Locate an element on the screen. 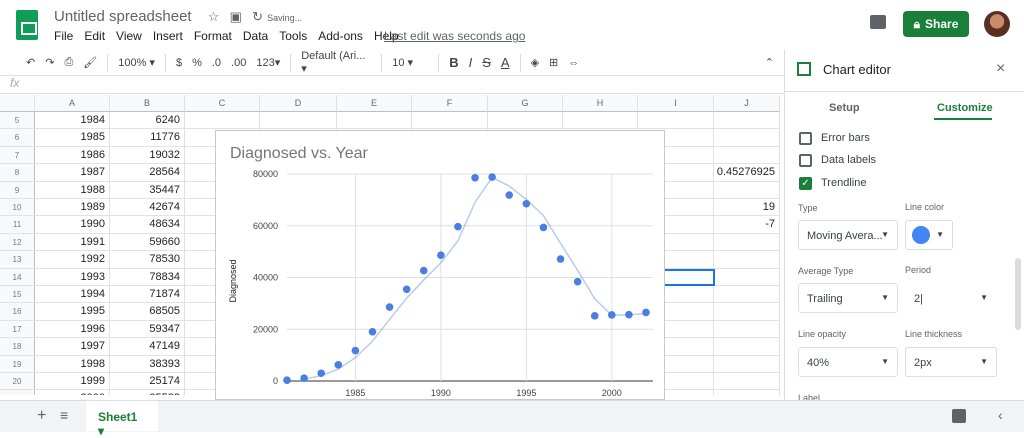 Image resolution: width=1024 pixels, height=438 pixels. collapse-toolbar-icon: ⌃ is located at coordinates (769, 62).